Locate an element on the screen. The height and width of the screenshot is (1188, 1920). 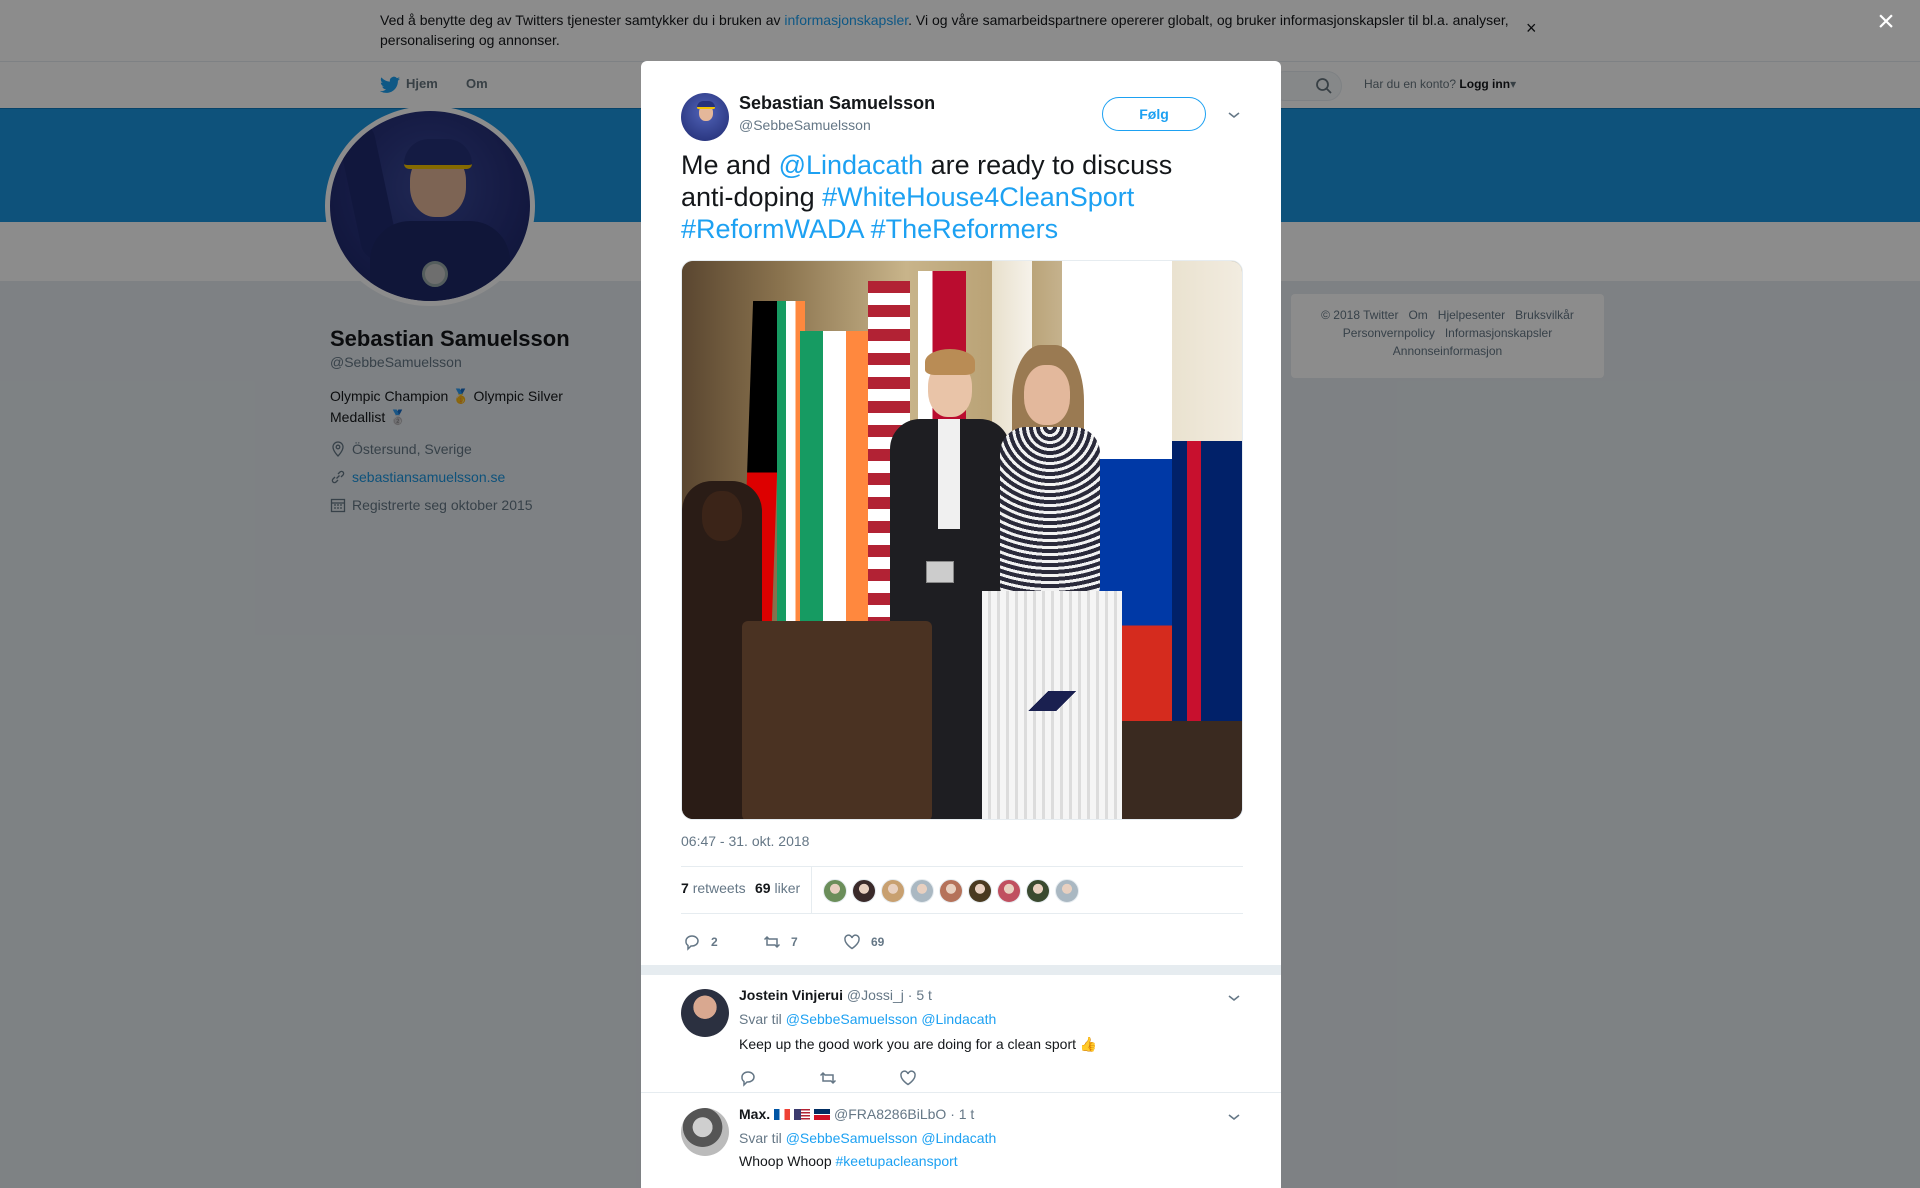
retweet-count: 7 is located at coordinates (794, 942).